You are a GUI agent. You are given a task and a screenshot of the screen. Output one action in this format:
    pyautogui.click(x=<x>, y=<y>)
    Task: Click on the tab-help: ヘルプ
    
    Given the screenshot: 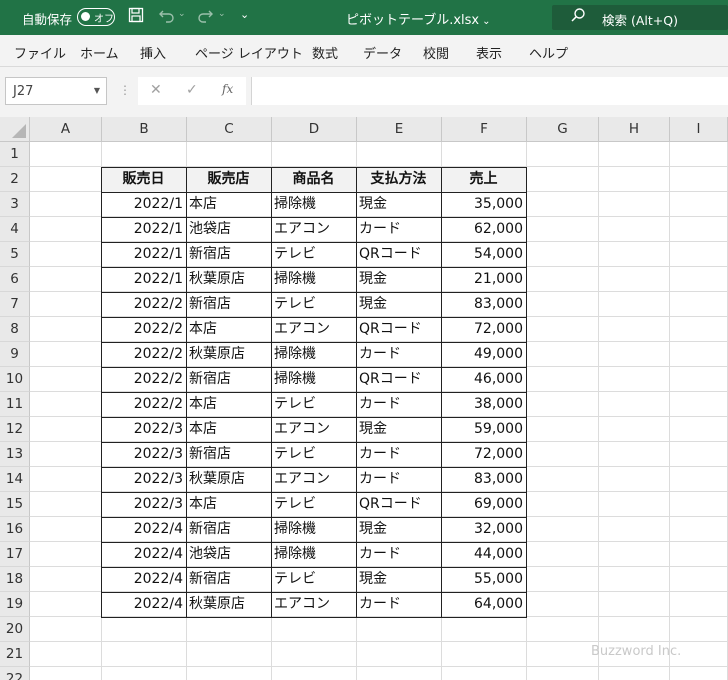 What is the action you would take?
    pyautogui.click(x=548, y=52)
    